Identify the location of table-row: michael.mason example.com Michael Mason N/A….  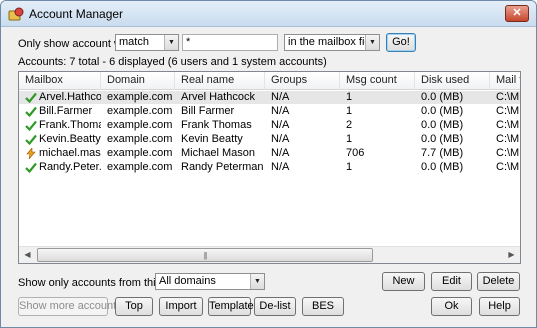
(269, 153).